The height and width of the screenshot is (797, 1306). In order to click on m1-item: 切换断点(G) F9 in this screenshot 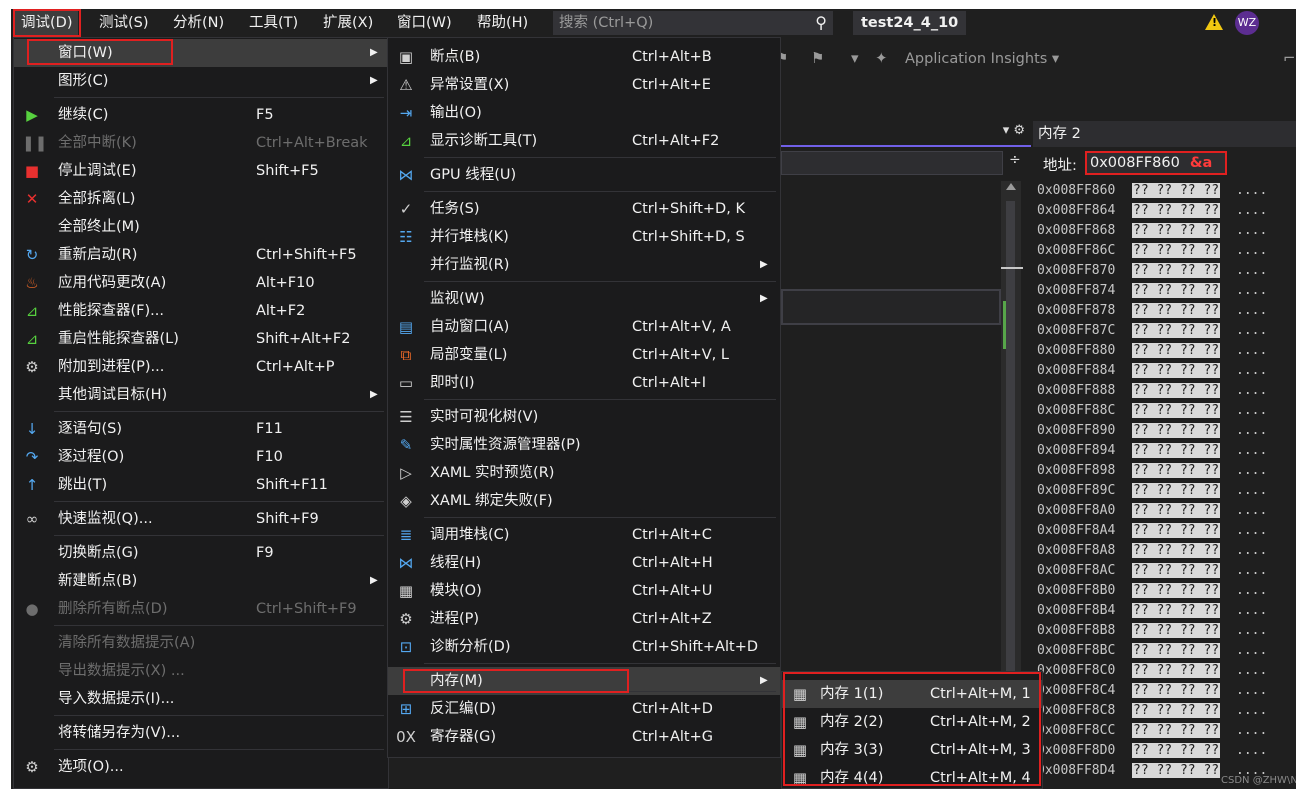, I will do `click(201, 553)`.